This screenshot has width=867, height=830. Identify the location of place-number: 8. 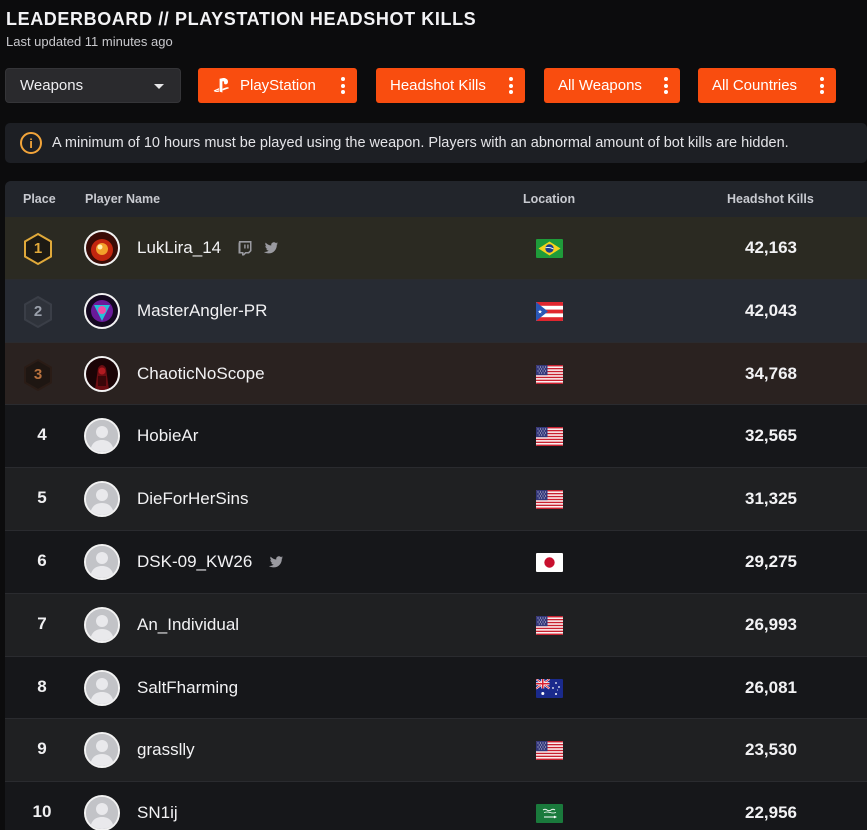
(42, 686).